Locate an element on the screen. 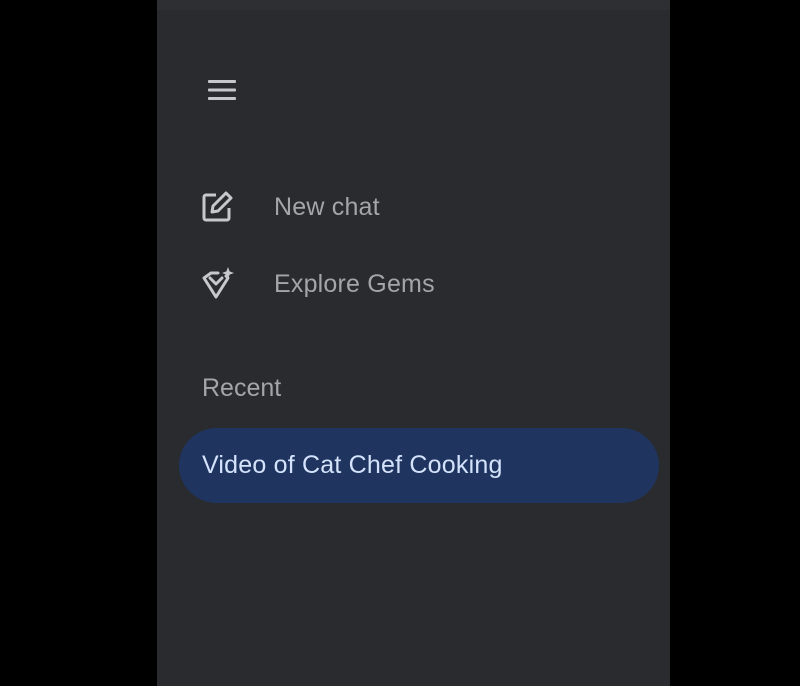 The width and height of the screenshot is (800, 686). sidebar-top-edge is located at coordinates (413, 5).